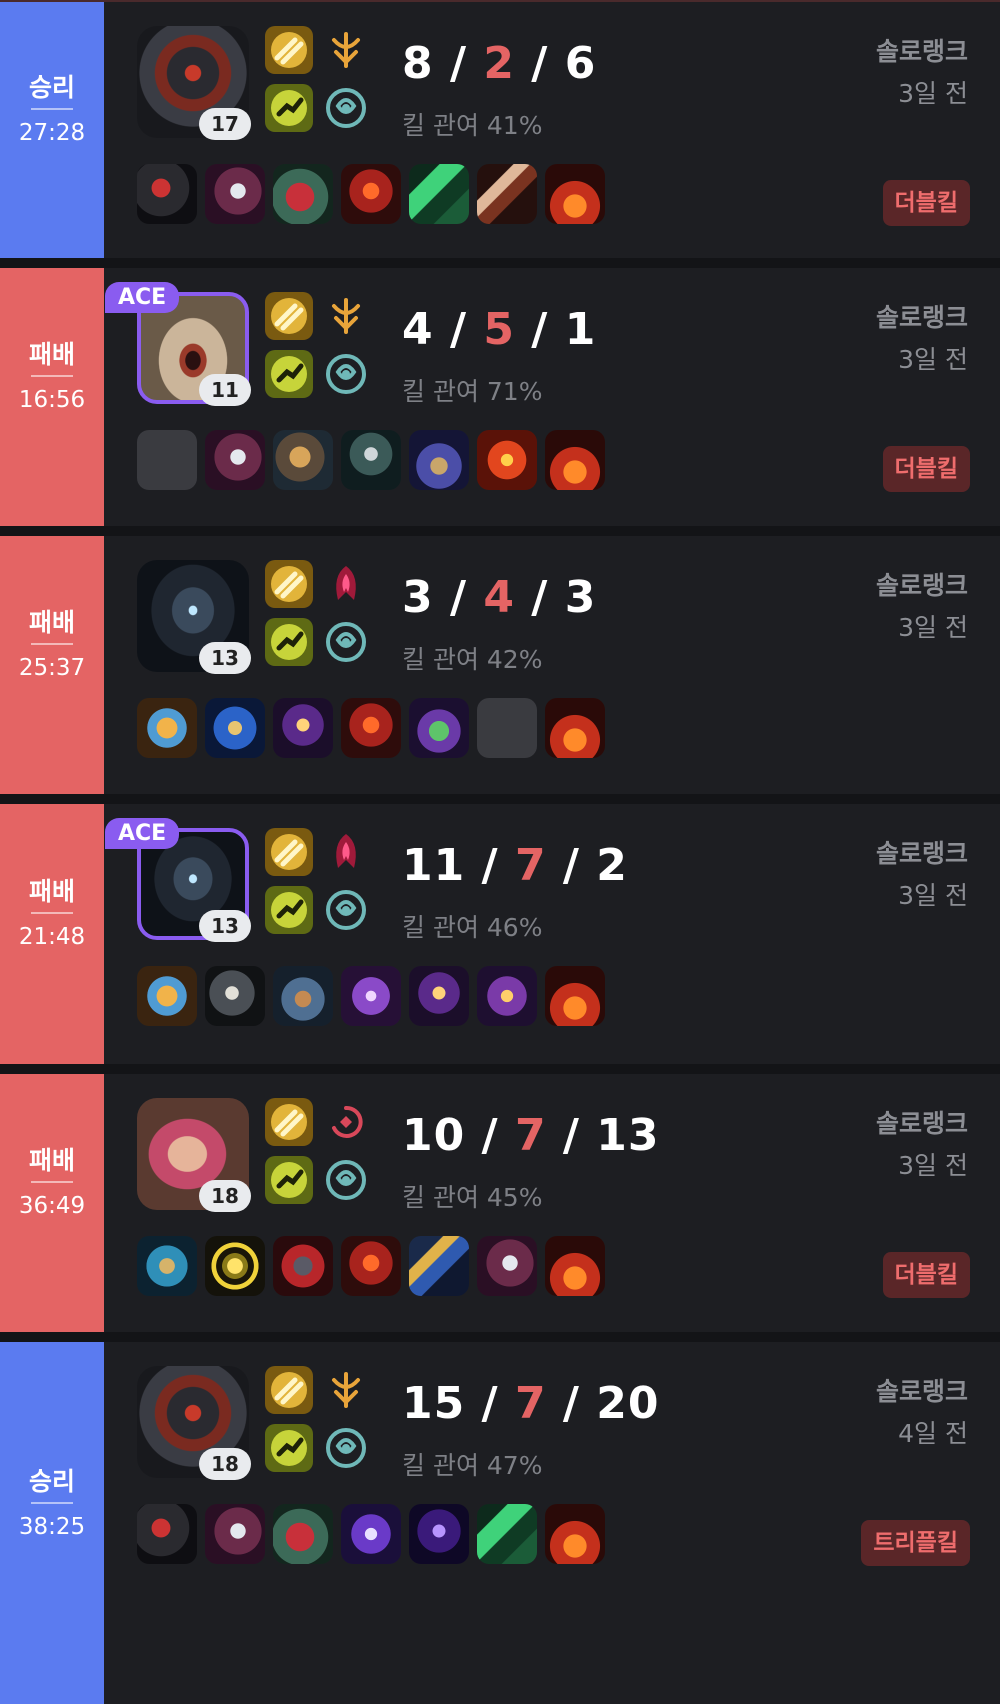 The width and height of the screenshot is (1000, 1704). Describe the element at coordinates (167, 1266) in the screenshot. I see `item-cannon-blue-icon` at that location.